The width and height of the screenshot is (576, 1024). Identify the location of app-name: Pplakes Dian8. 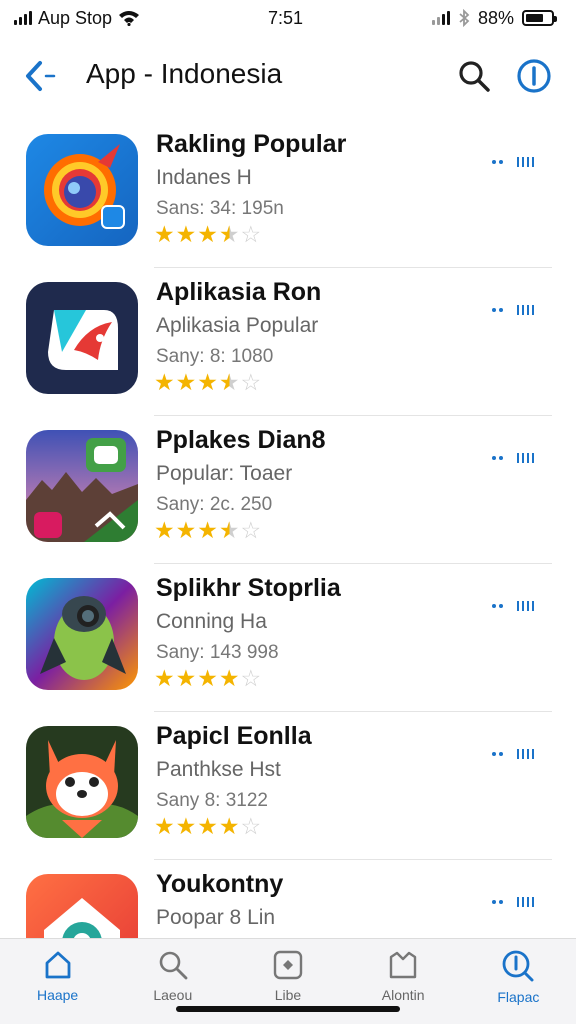
(241, 440).